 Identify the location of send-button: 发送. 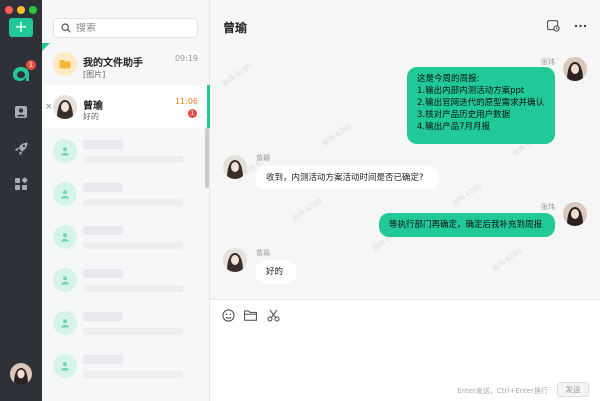
(573, 389).